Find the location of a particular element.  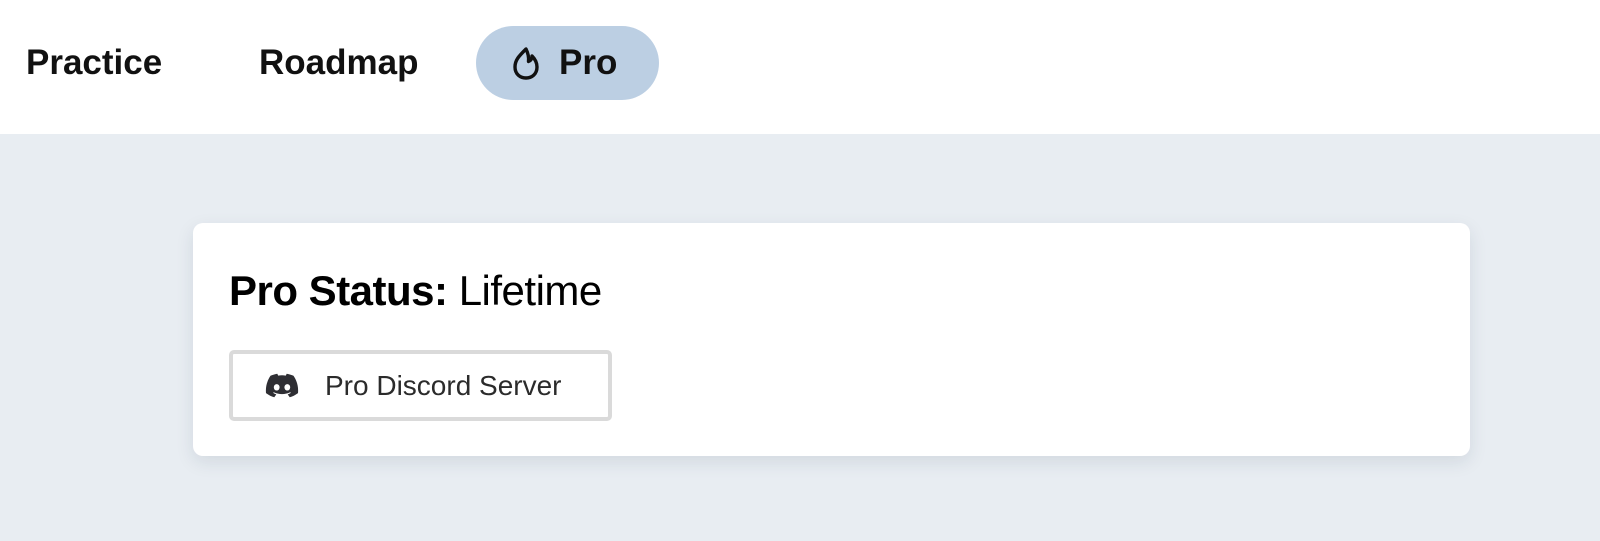

pro-discord-server-button: Pro Discord Server is located at coordinates (420, 385).